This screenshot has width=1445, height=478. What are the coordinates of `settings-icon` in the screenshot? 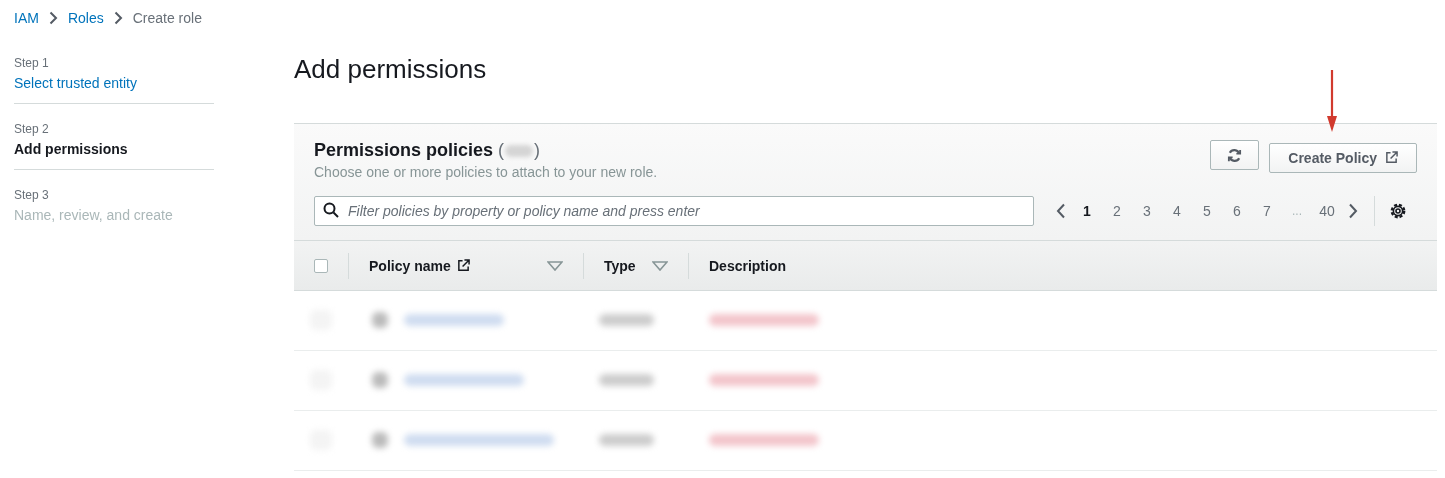 It's located at (1398, 211).